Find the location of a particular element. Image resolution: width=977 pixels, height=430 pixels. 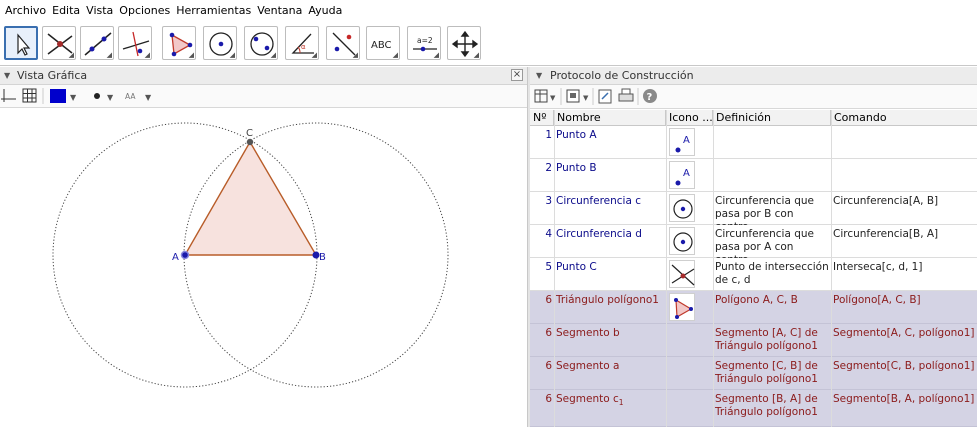

print-icon is located at coordinates (626, 95).